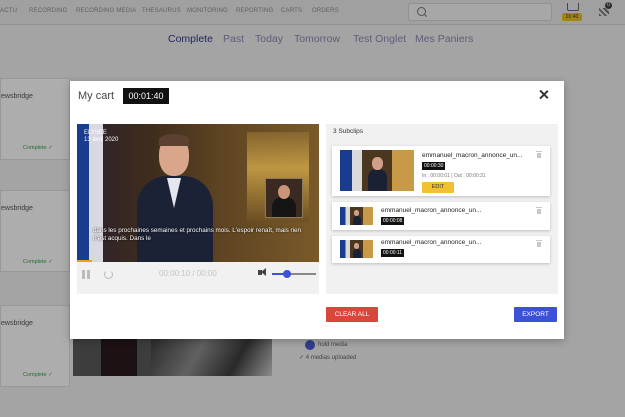 The height and width of the screenshot is (417, 625). Describe the element at coordinates (441, 249) in the screenshot. I see `subclip-item: emmanuel_macron_annonce_un... 00:00:11` at that location.